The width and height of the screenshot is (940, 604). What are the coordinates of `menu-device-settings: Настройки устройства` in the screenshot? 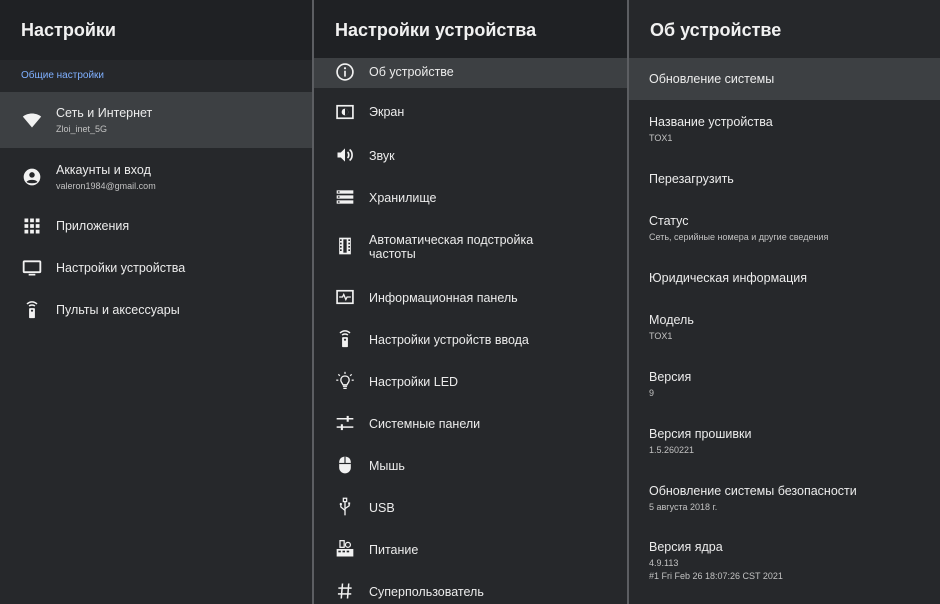 It's located at (156, 268).